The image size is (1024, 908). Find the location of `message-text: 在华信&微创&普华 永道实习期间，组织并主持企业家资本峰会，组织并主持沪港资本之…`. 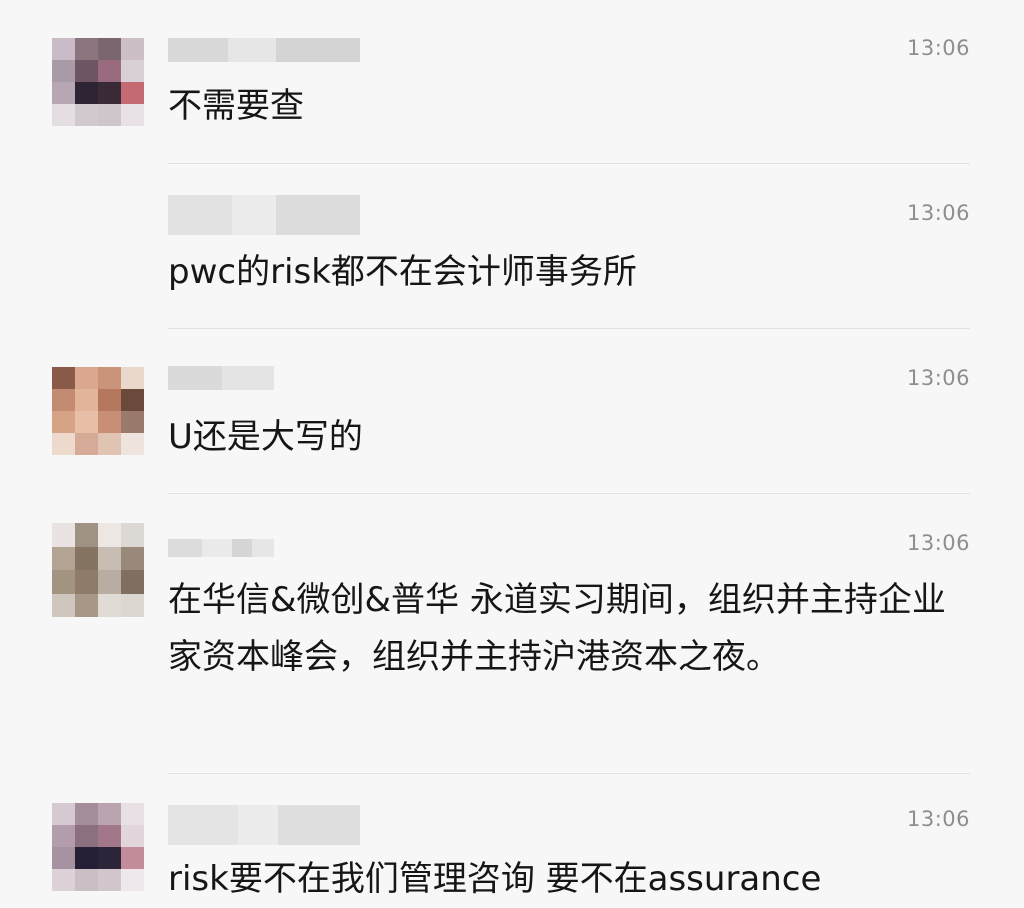

message-text: 在华信&微创&普华 永道实习期间，组织并主持企业家资本峰会，组织并主持沪港资本之… is located at coordinates (557, 628).